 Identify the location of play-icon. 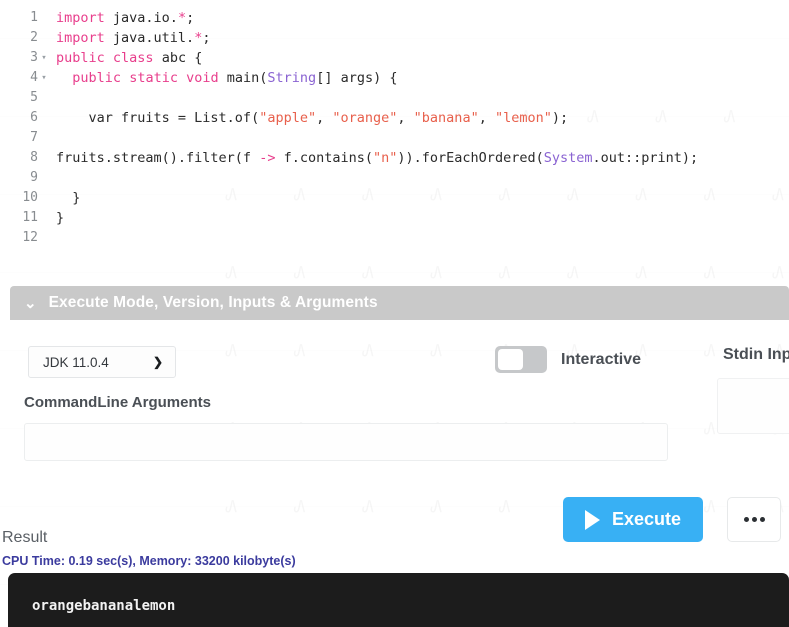
(592, 519).